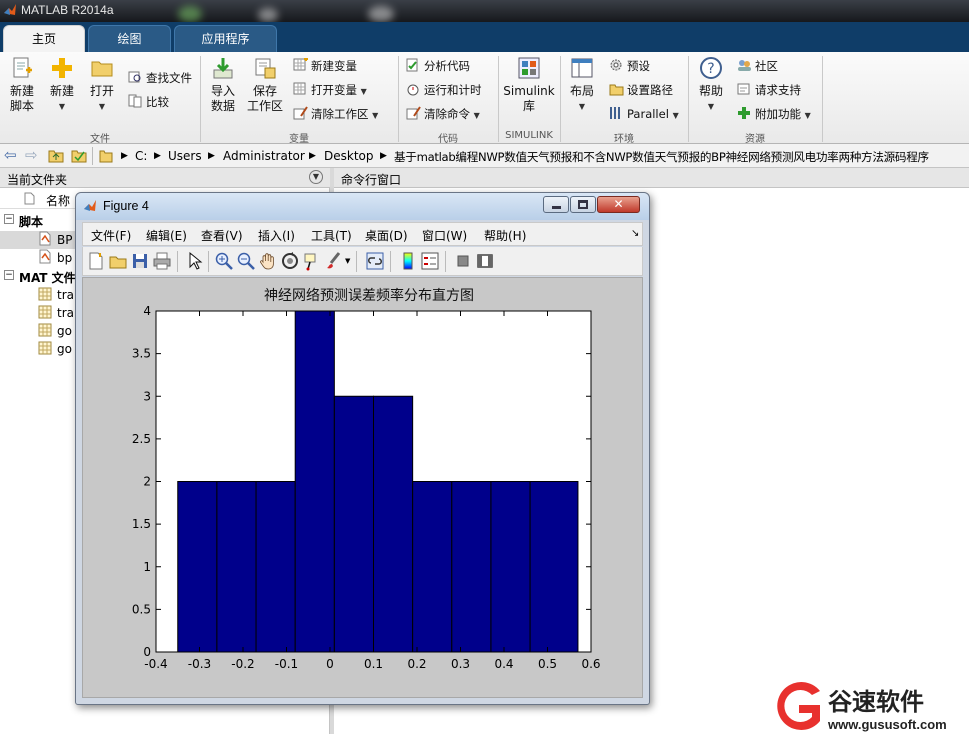 This screenshot has width=969, height=734. I want to click on clear-workspace-button: 清除工作区 ▼, so click(335, 115).